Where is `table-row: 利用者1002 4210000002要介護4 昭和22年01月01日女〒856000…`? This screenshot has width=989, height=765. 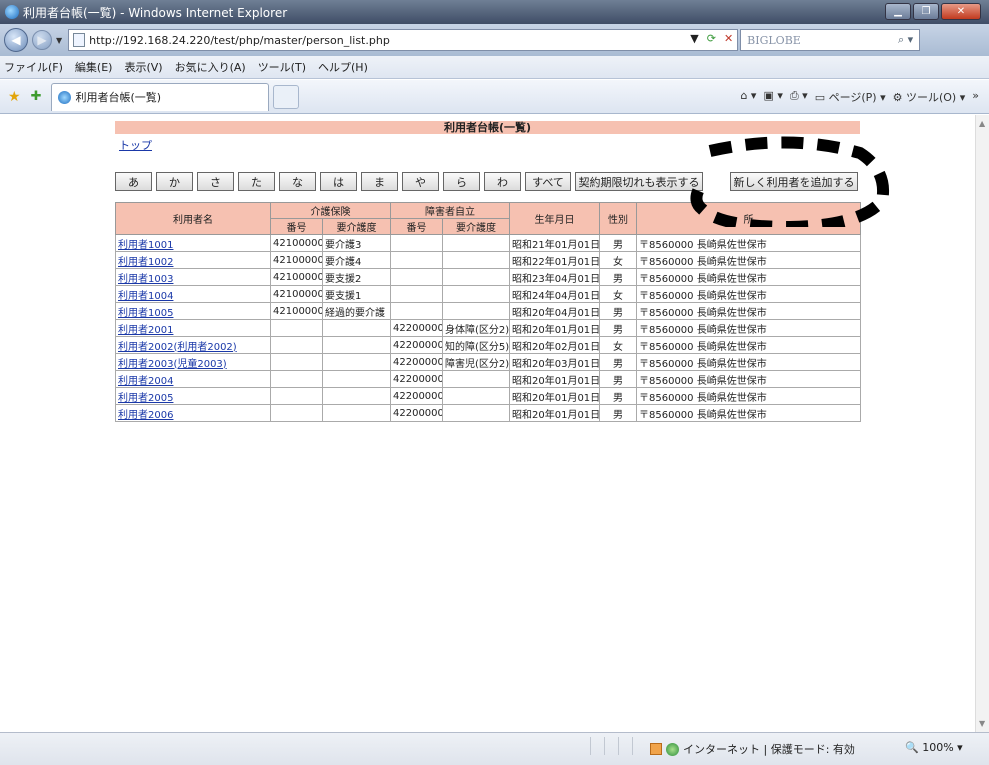
table-row: 利用者1002 4210000002要介護4 昭和22年01月01日女〒856000… is located at coordinates (488, 260).